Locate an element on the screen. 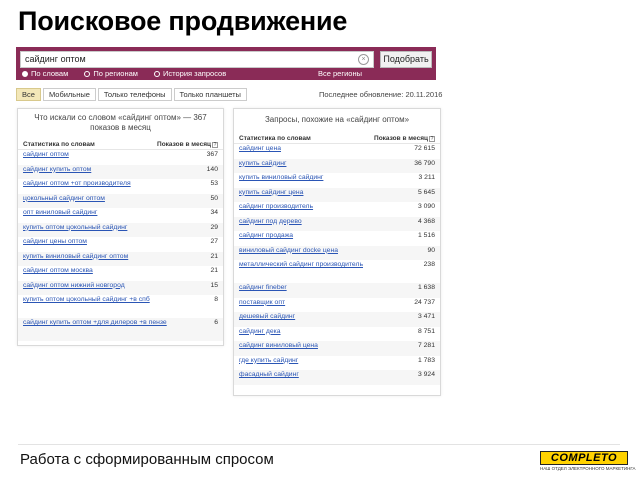 The width and height of the screenshot is (638, 479). impressions-count: 72 615 is located at coordinates (424, 148).